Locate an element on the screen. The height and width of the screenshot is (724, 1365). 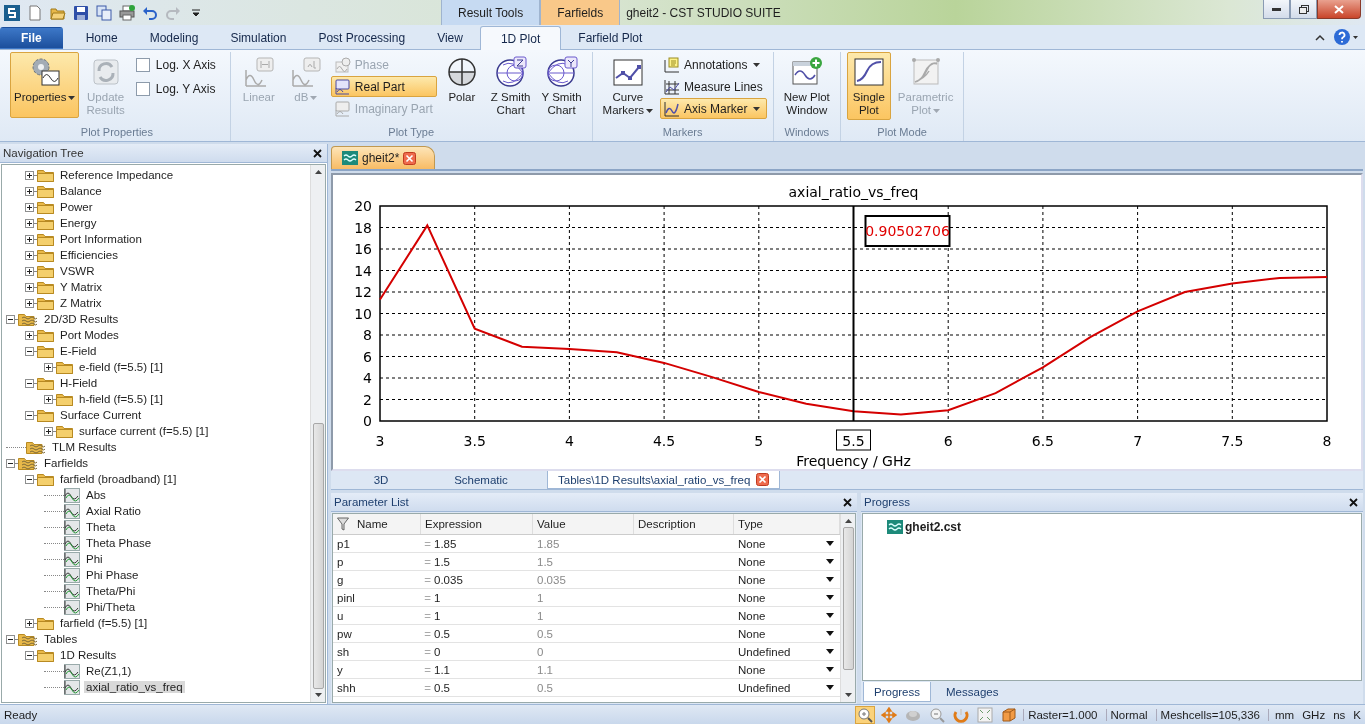
document-tab: gheit2* is located at coordinates (383, 157).